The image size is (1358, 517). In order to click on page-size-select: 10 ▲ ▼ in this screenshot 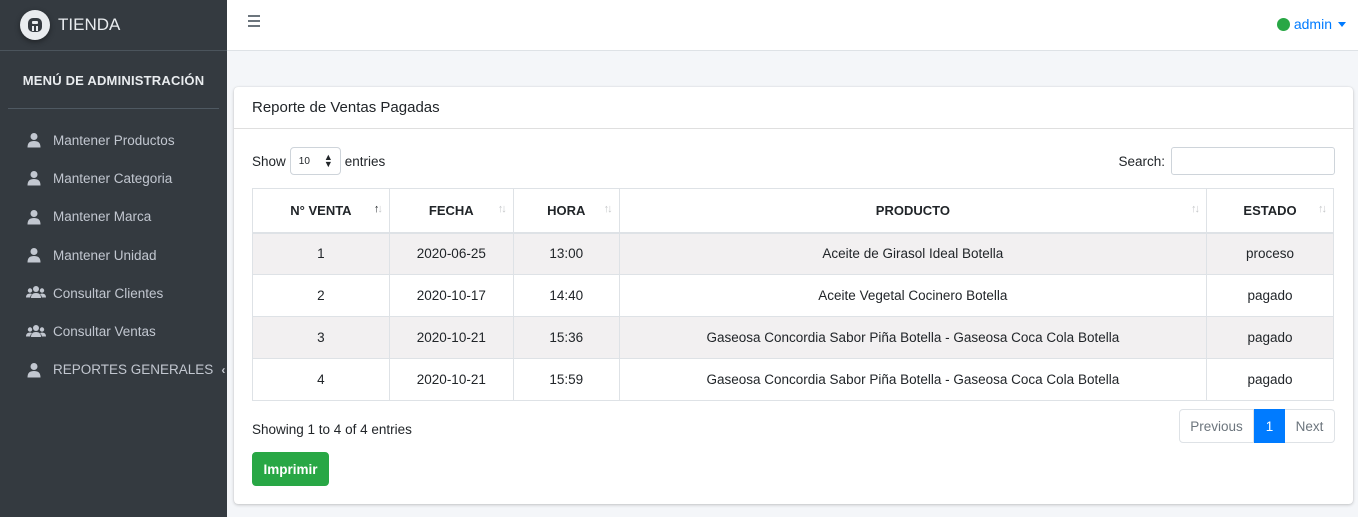, I will do `click(315, 161)`.